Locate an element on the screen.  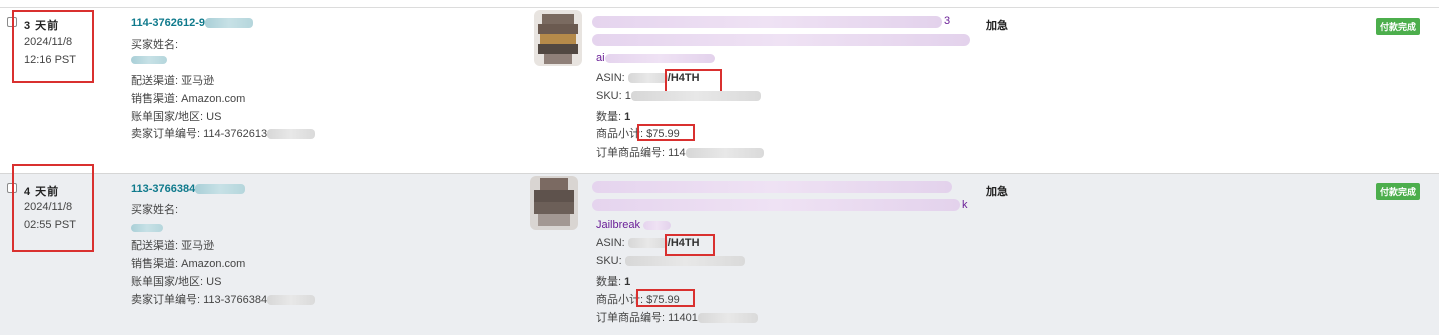
seller-order-number: 卖家订单编号: 114-3762613 is located at coordinates (199, 134).